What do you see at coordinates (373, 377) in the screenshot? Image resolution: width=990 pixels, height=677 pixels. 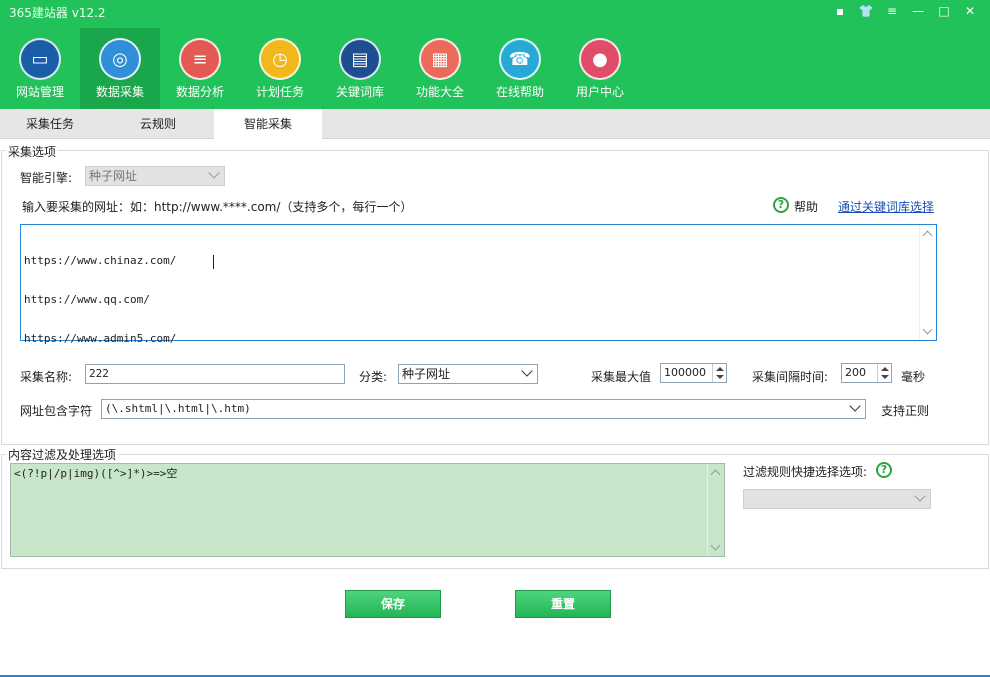 I see `category-label: 分类:` at bounding box center [373, 377].